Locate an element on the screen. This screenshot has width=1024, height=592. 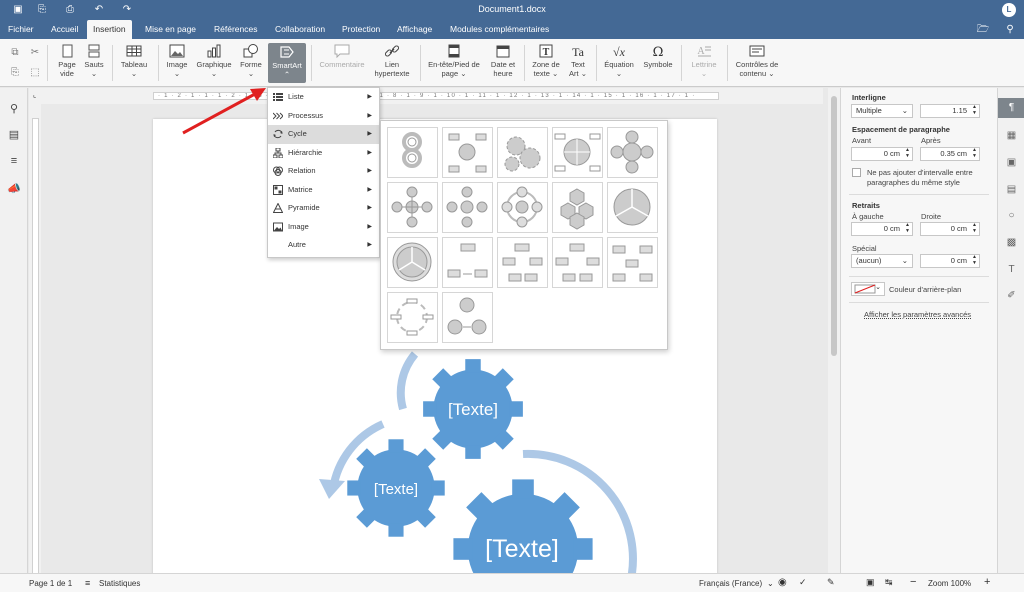
header-footer-settings-icon: ▤ is located at coordinates (1011, 189).